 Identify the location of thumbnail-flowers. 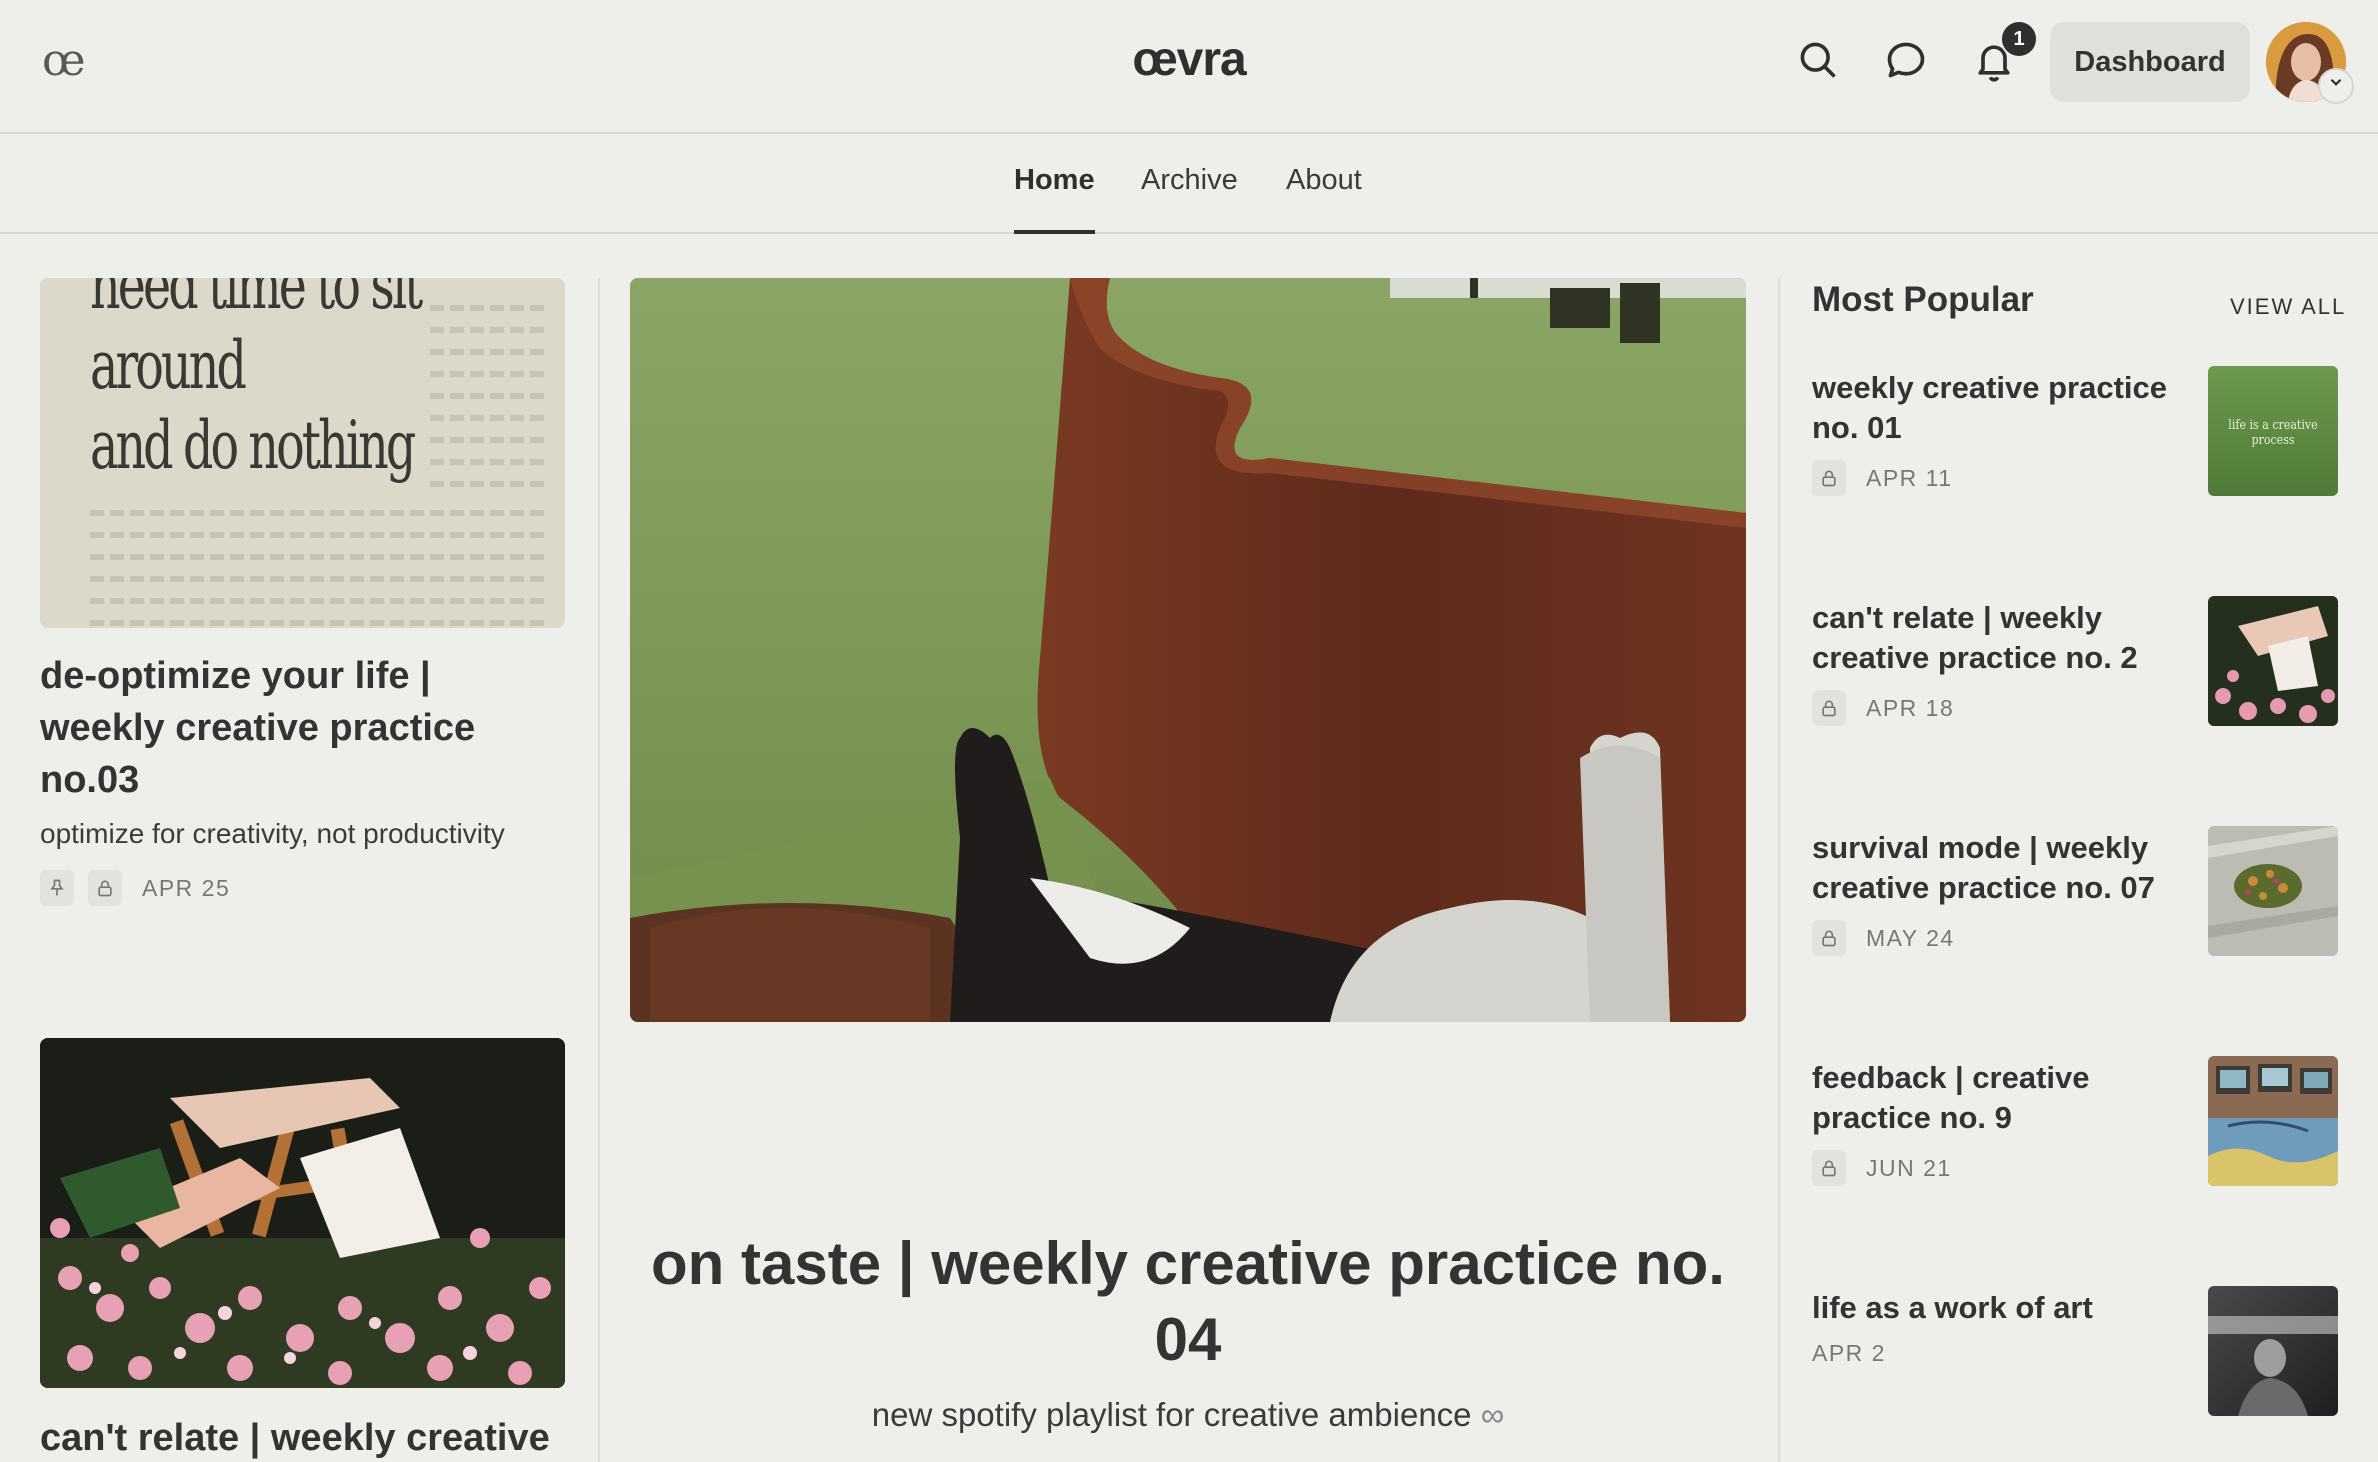
(2273, 661).